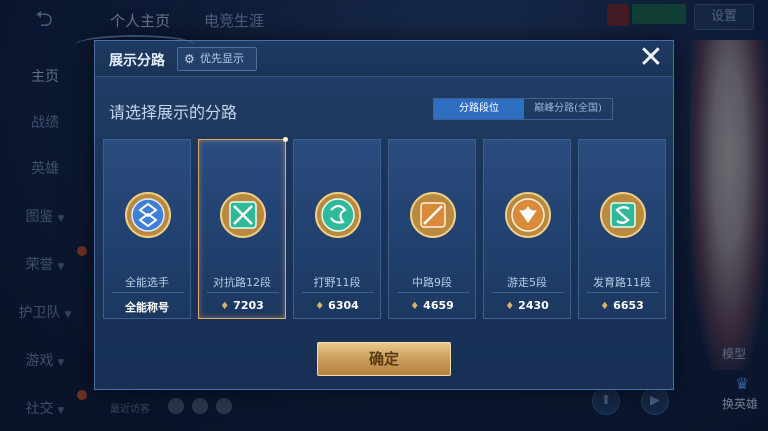  What do you see at coordinates (222, 58) in the screenshot?
I see `priority-display-label: 优先显示` at bounding box center [222, 58].